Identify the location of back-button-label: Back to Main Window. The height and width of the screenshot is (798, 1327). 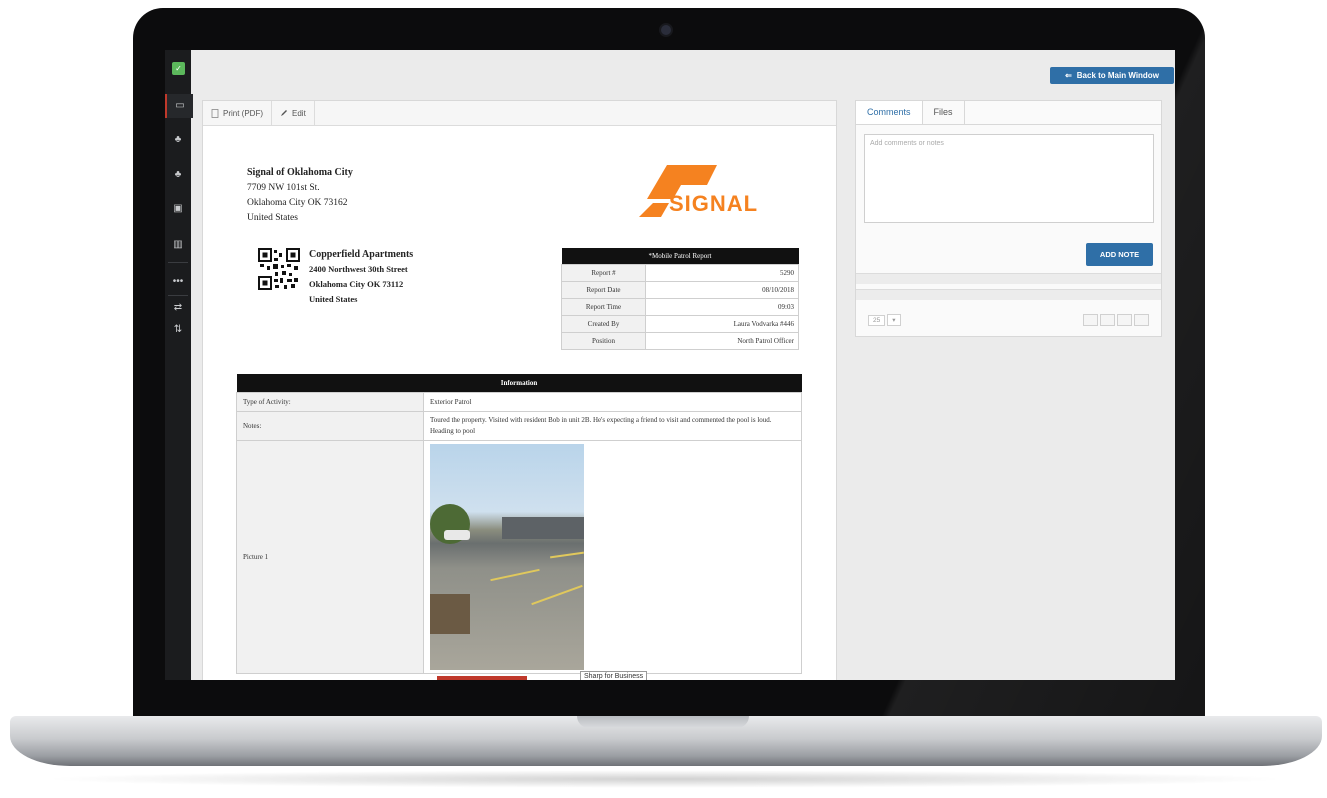
(1117, 75).